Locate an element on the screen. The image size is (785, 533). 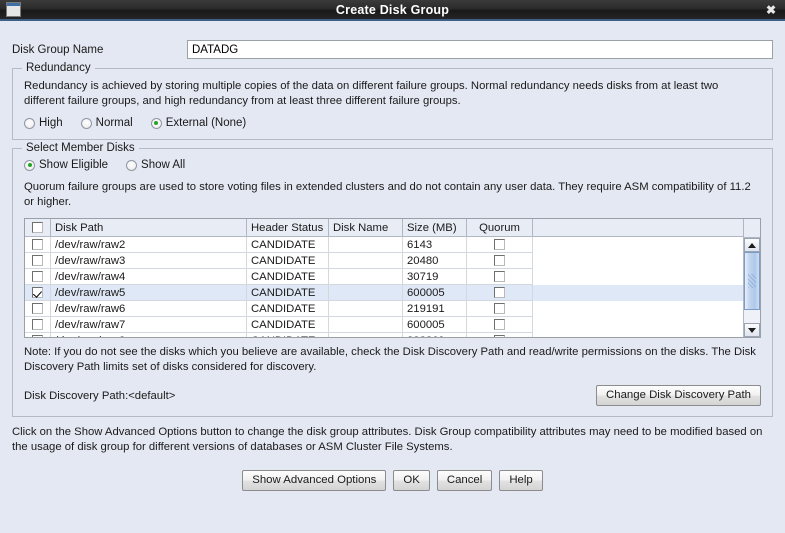
size-mb-cell: 232369 is located at coordinates (435, 335).